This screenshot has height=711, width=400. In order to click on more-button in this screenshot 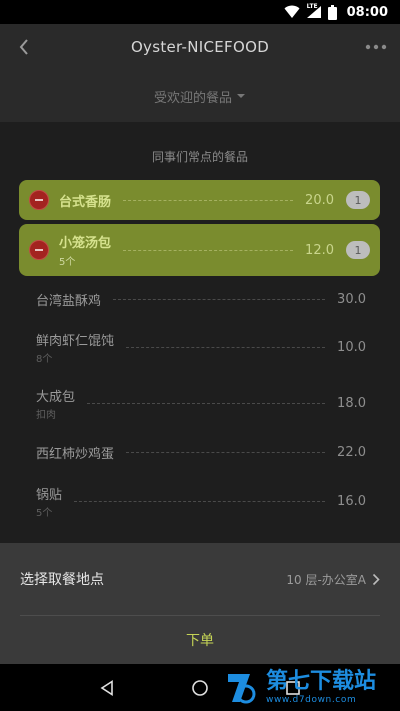, I will do `click(376, 47)`.